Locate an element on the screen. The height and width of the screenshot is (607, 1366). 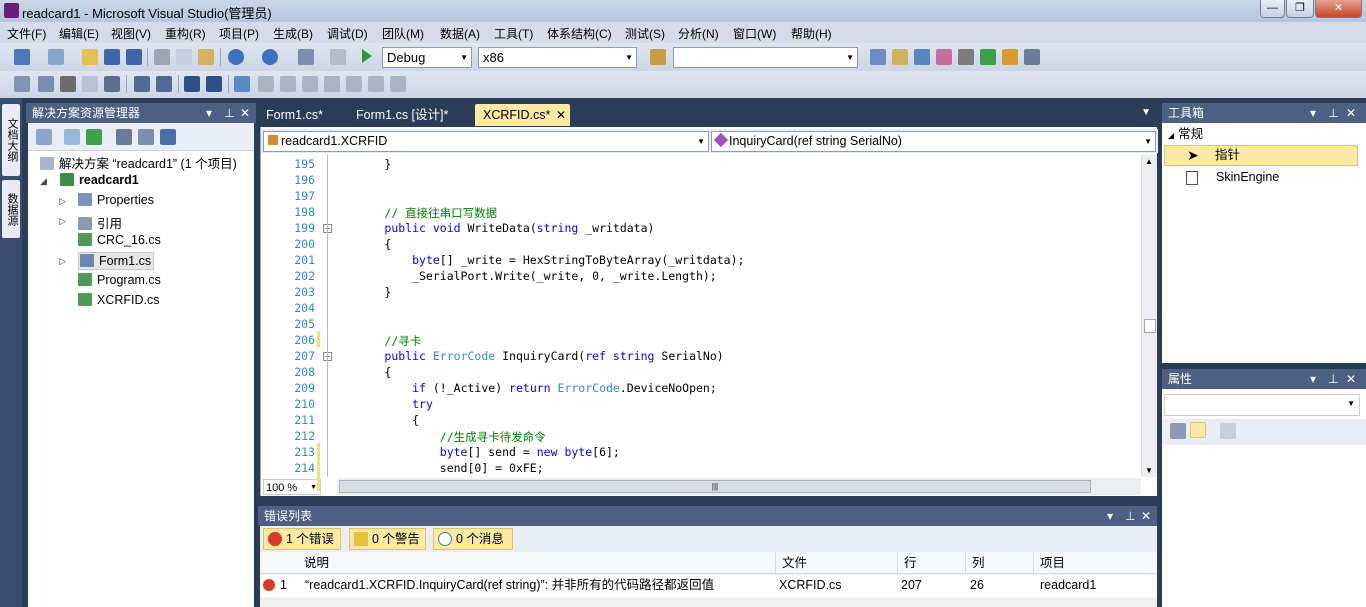
clear-bookmarks-icon is located at coordinates (398, 84).